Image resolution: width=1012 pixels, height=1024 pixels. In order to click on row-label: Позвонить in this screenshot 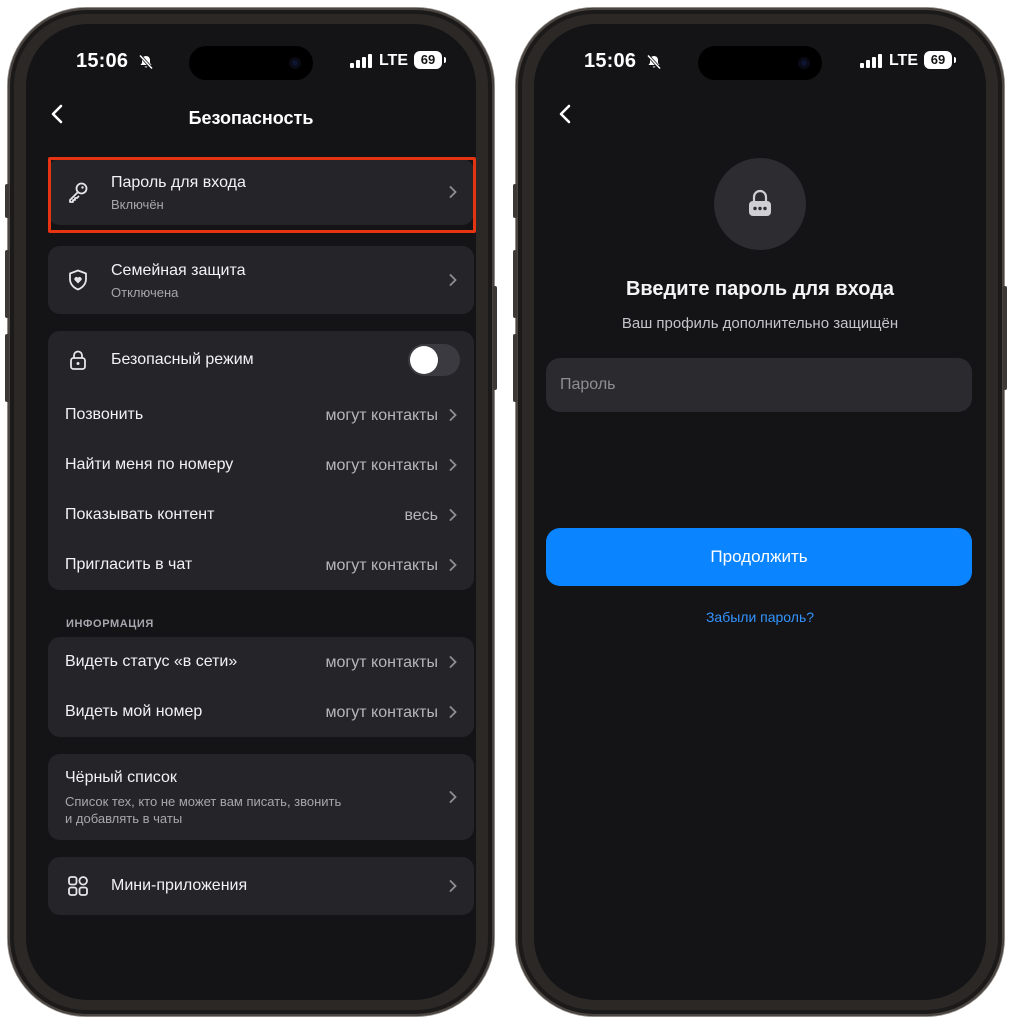, I will do `click(104, 414)`.